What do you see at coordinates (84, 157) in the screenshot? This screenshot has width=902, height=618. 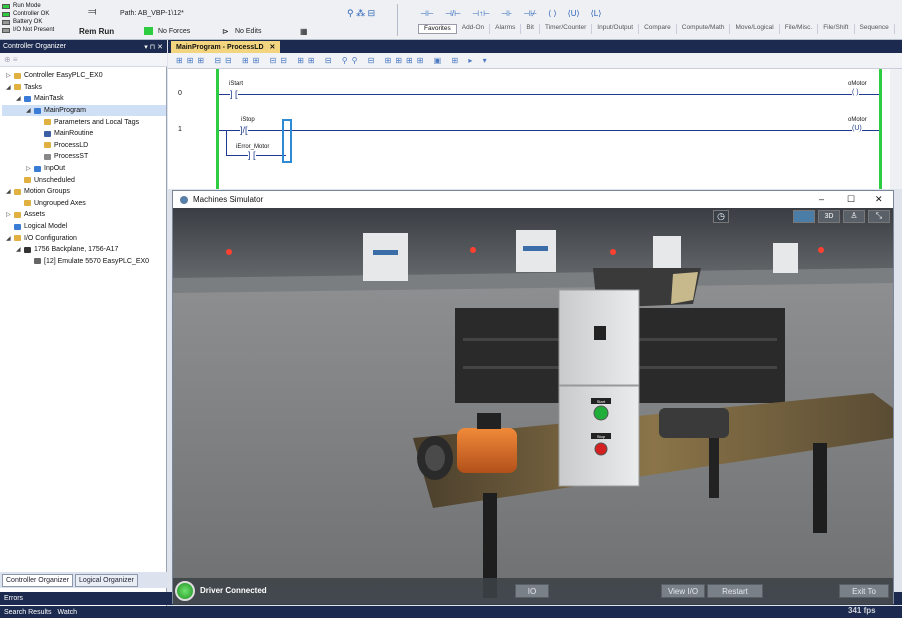 I see `tree-item: ProcessST` at bounding box center [84, 157].